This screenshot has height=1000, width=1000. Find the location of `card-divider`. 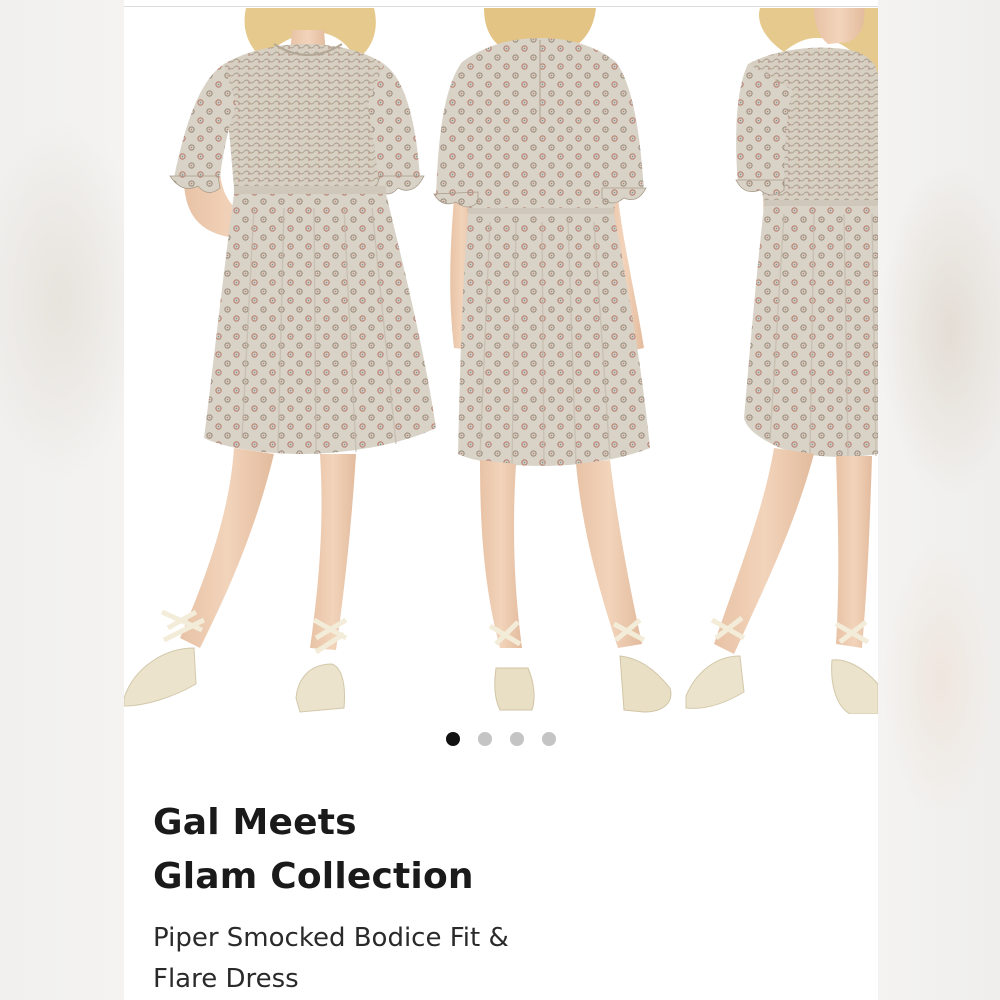

card-divider is located at coordinates (501, 6).